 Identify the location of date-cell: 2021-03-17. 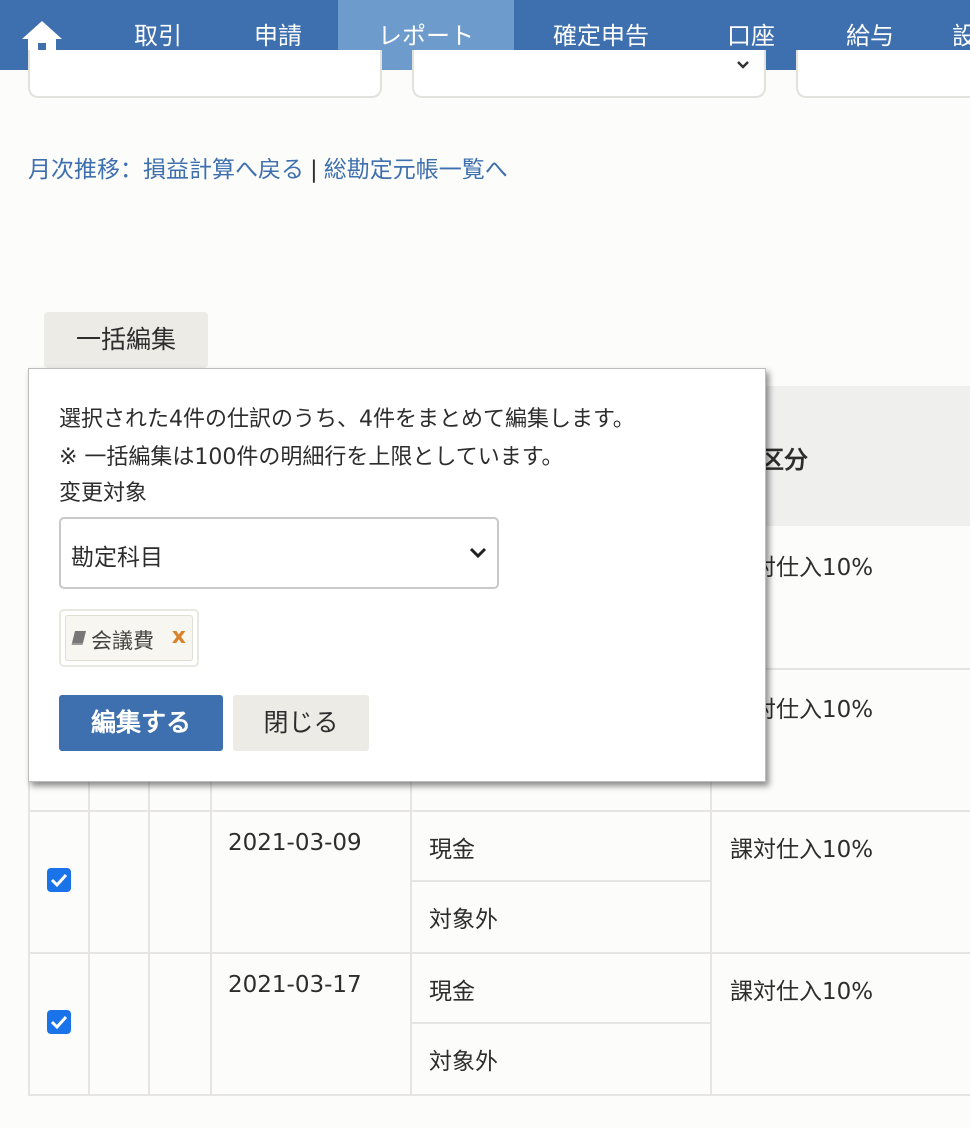
(295, 985).